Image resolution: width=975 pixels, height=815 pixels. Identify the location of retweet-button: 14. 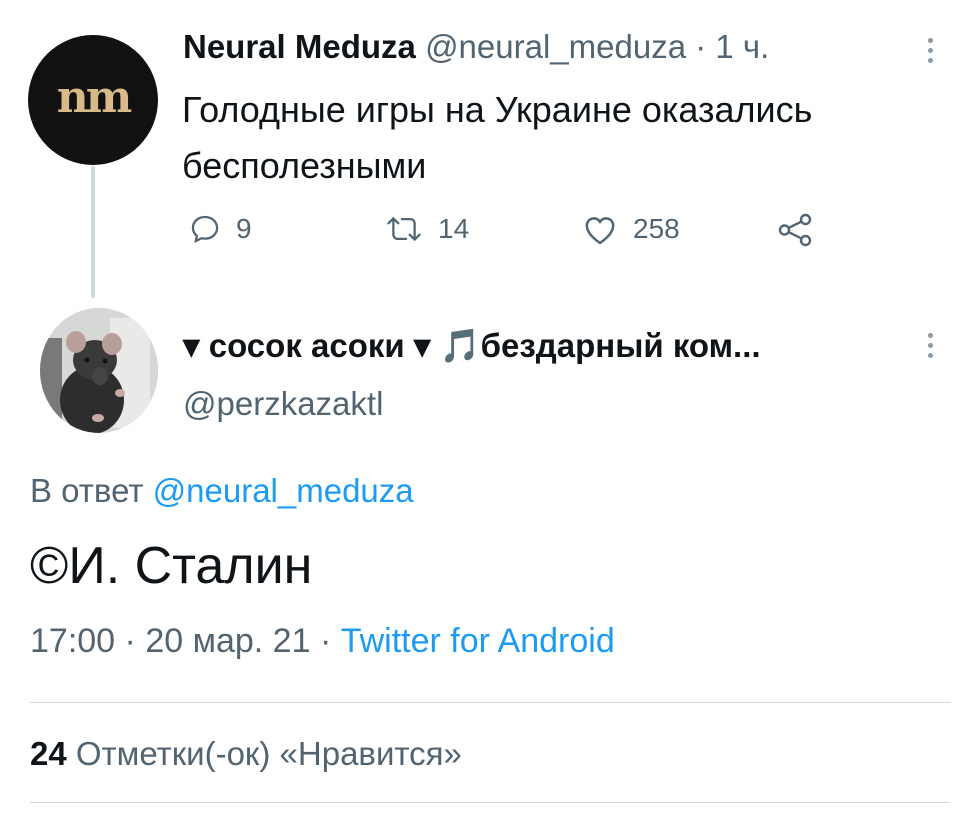
(426, 229).